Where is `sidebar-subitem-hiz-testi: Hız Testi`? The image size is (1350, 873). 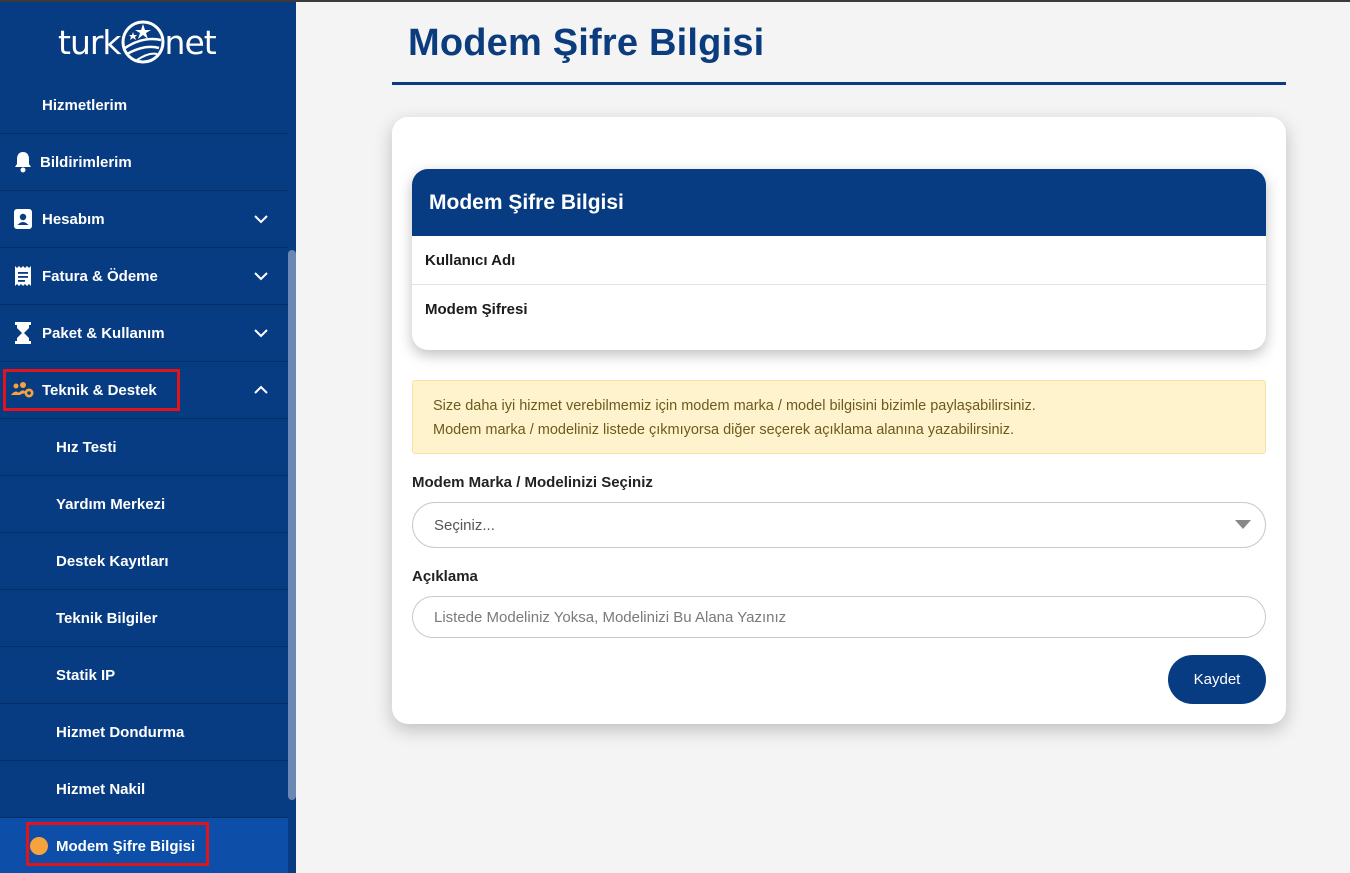 sidebar-subitem-hiz-testi: Hız Testi is located at coordinates (144, 447).